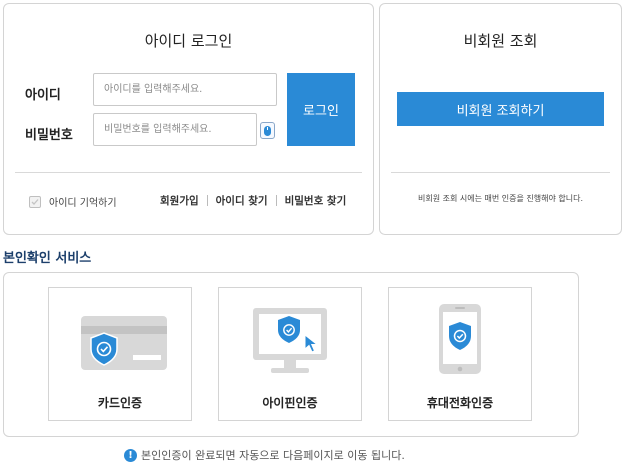 Image resolution: width=627 pixels, height=473 pixels. What do you see at coordinates (273, 455) in the screenshot?
I see `verification-notice-text: 본인인증이 완료되면 자동으로 다음페이지로 이동 됩니다.` at bounding box center [273, 455].